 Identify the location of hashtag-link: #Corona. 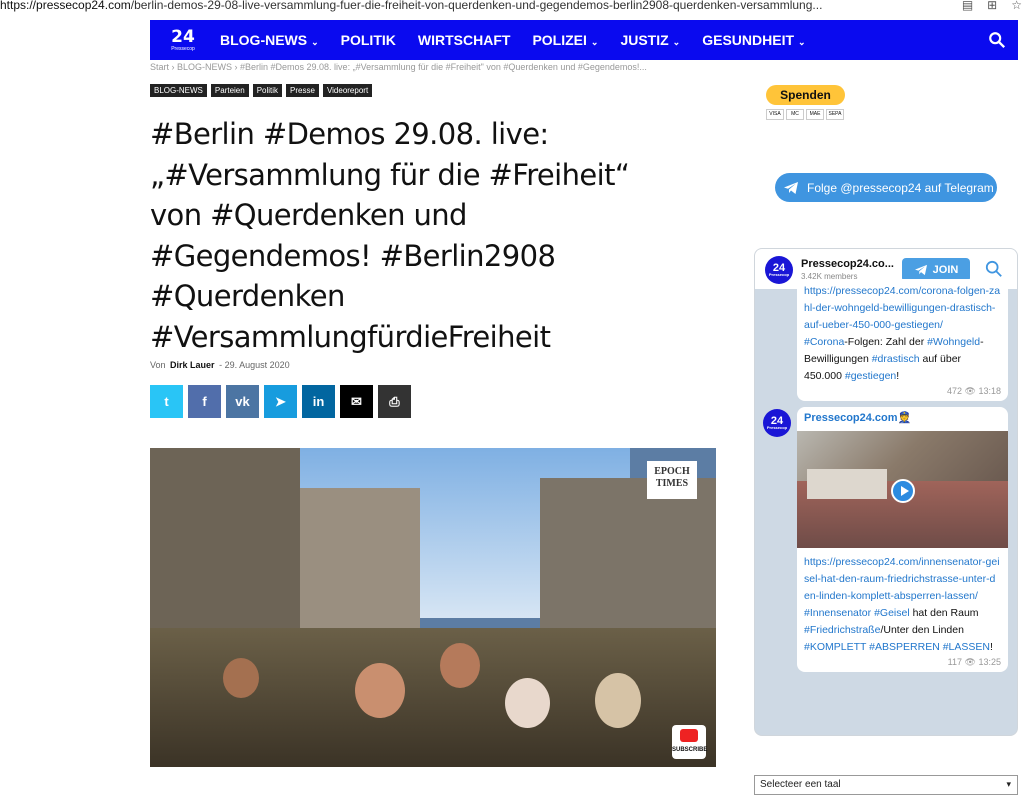
(824, 342).